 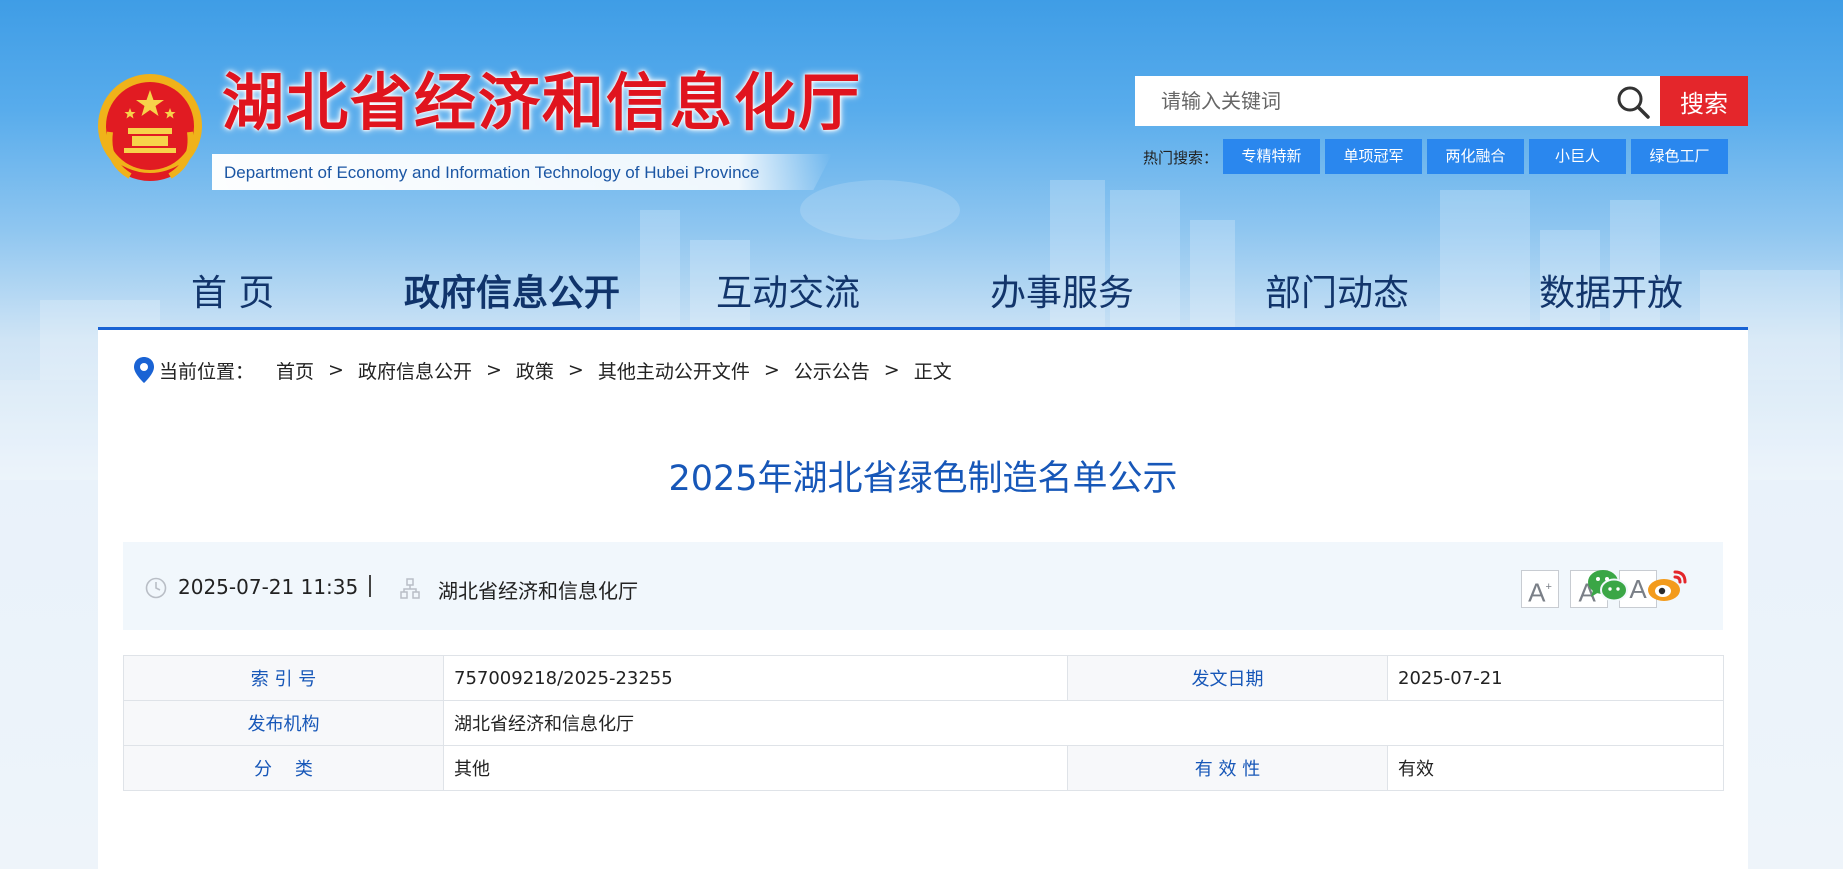 I want to click on breadcrumb-other-files: 其他主动公开文件, so click(x=674, y=370).